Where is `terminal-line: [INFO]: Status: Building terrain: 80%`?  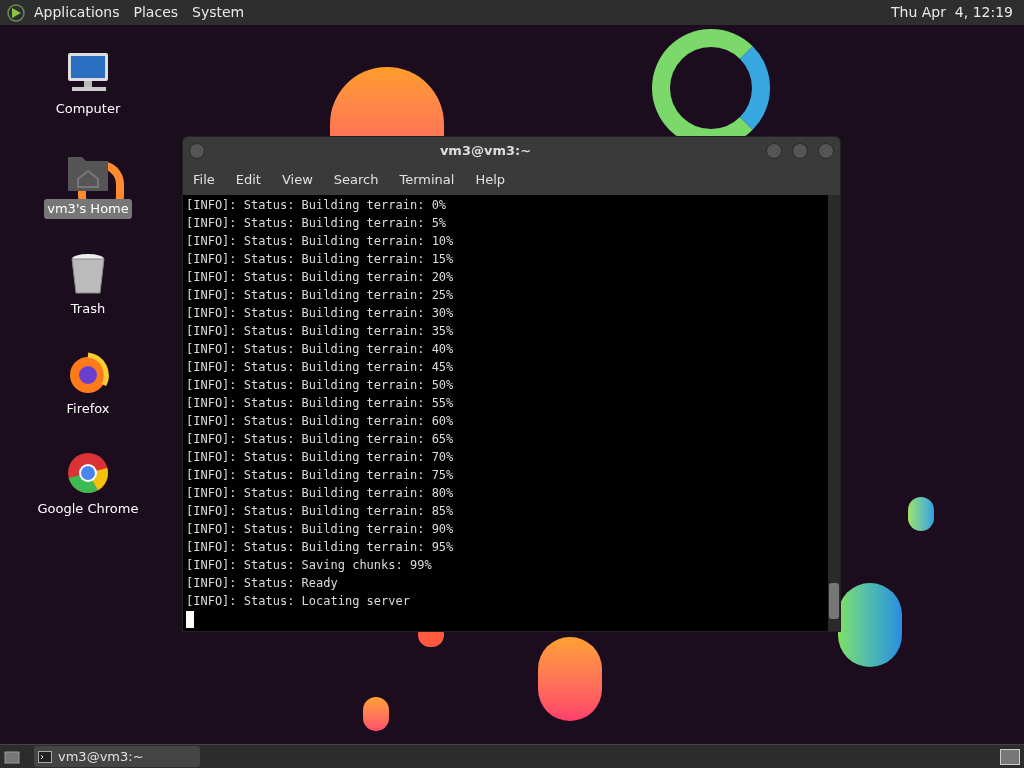 terminal-line: [INFO]: Status: Building terrain: 80% is located at coordinates (320, 493).